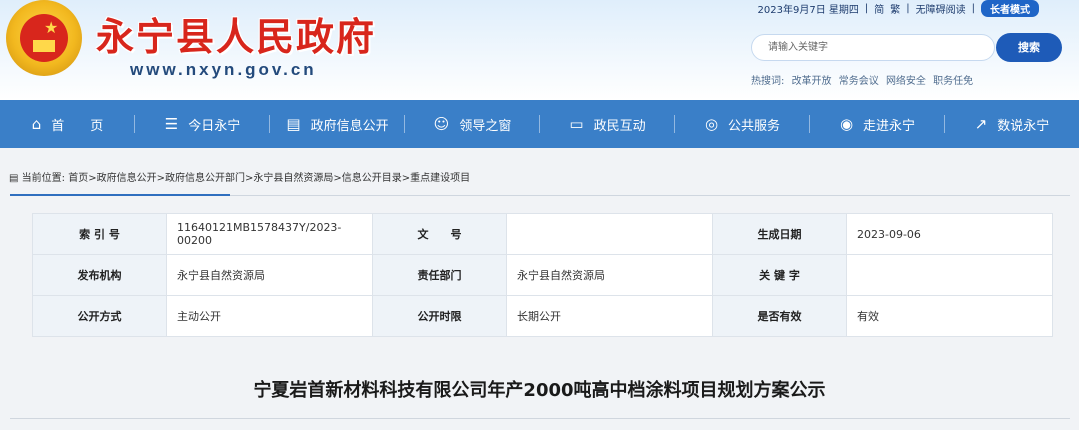 The width and height of the screenshot is (1079, 430). I want to click on article-title: 宁夏岩首新材料科技有限公司年产2000吨高中档涂料项目规划方案公示, so click(539, 390).